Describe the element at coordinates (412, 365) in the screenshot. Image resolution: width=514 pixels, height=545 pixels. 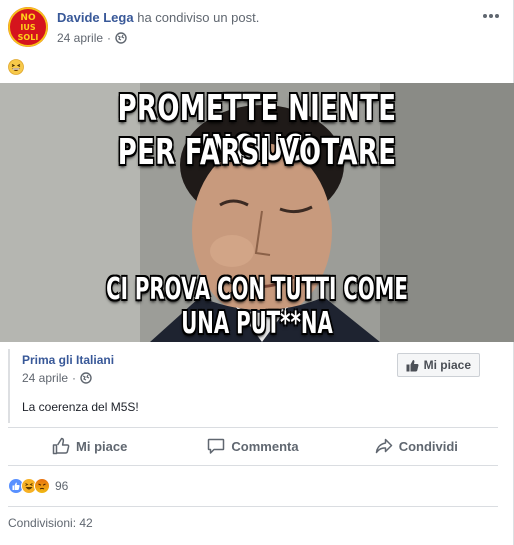
I see `thumbs-up-icon` at that location.